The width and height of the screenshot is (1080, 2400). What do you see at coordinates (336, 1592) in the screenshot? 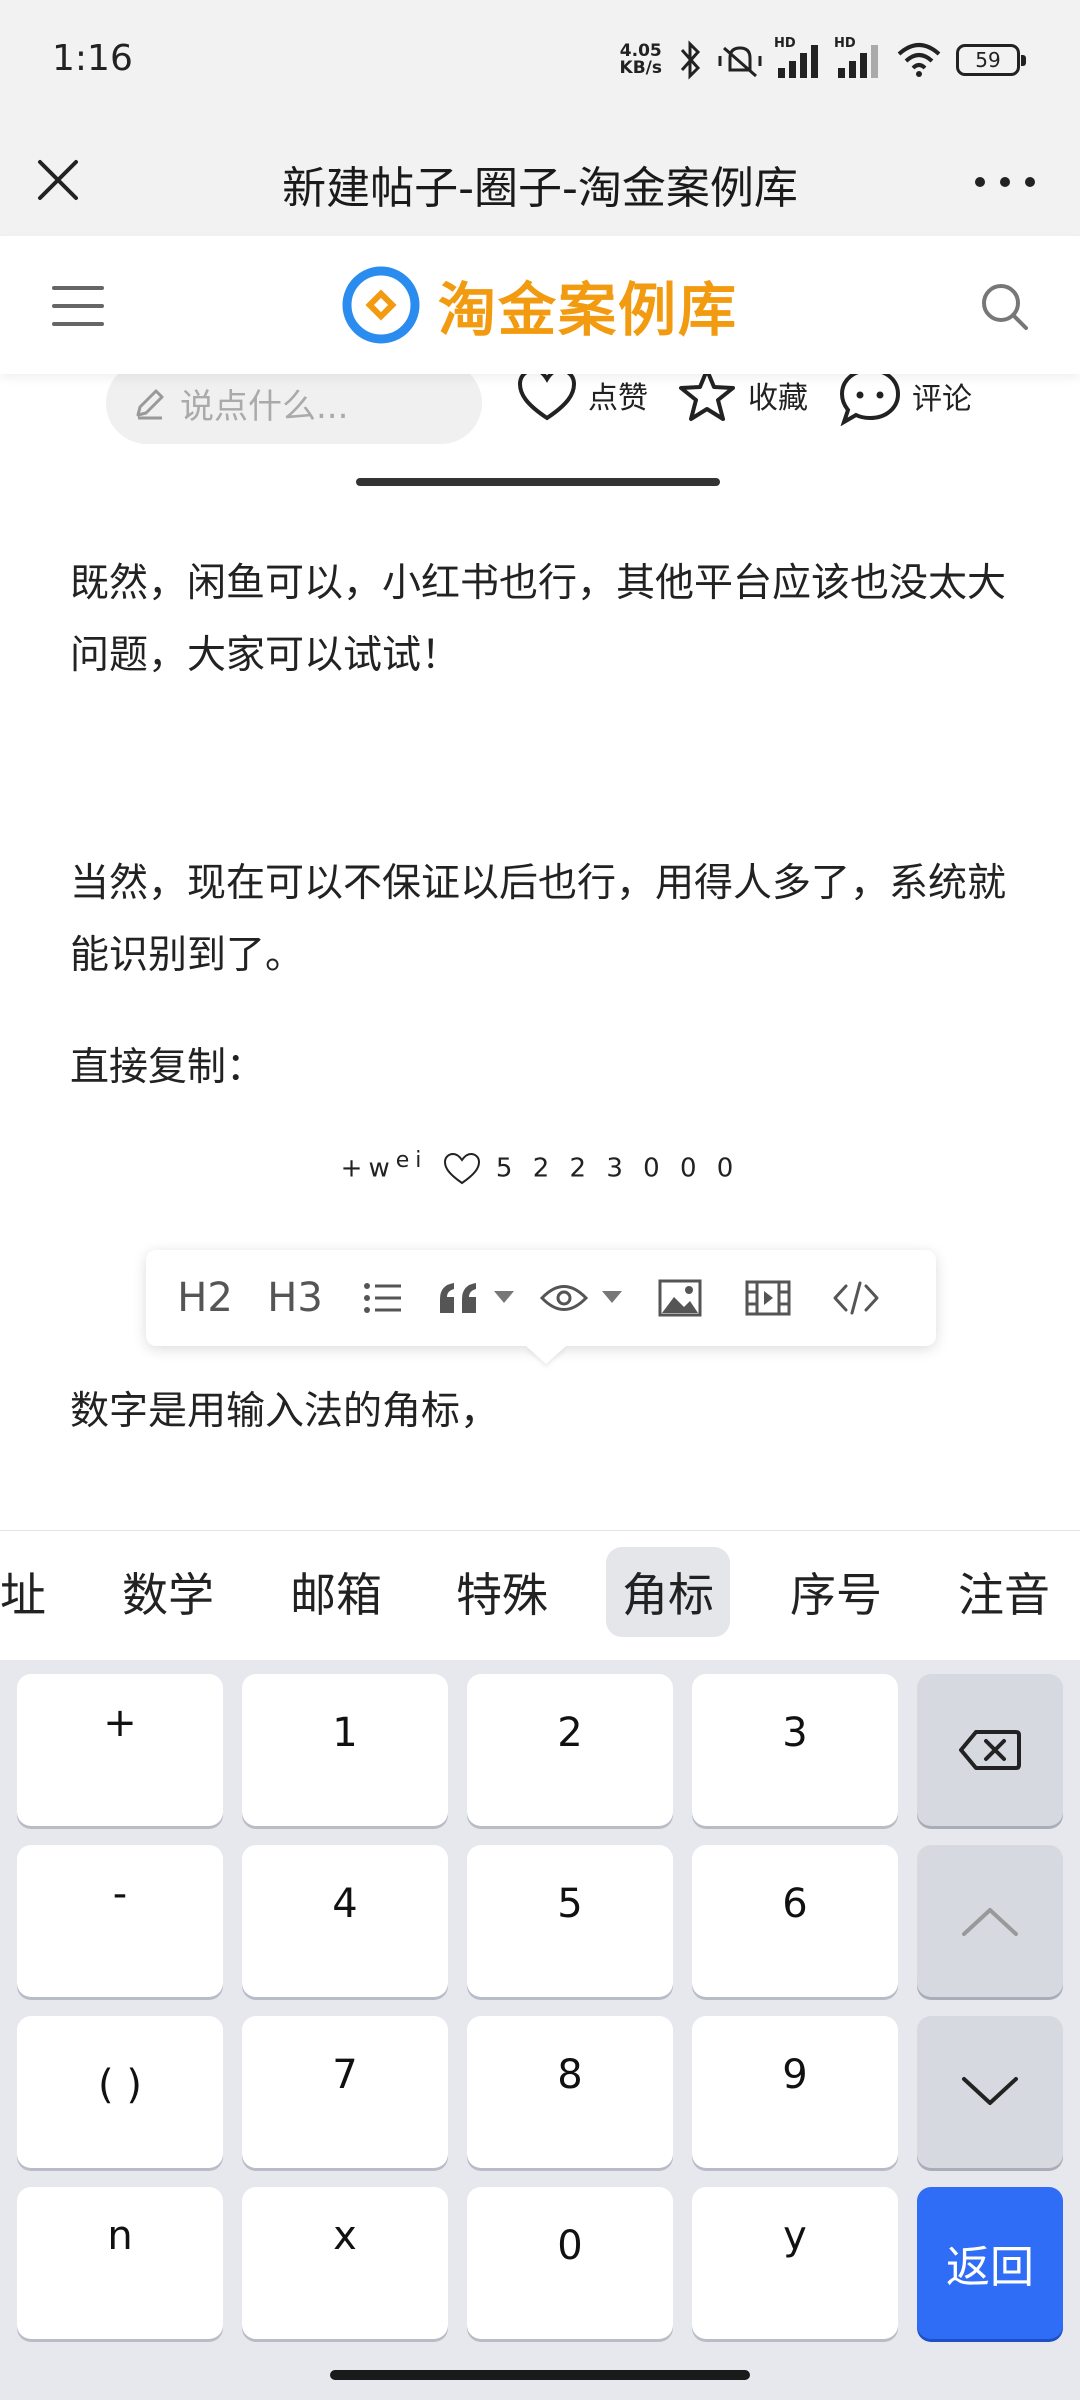
I see `candidate-item: 邮箱` at bounding box center [336, 1592].